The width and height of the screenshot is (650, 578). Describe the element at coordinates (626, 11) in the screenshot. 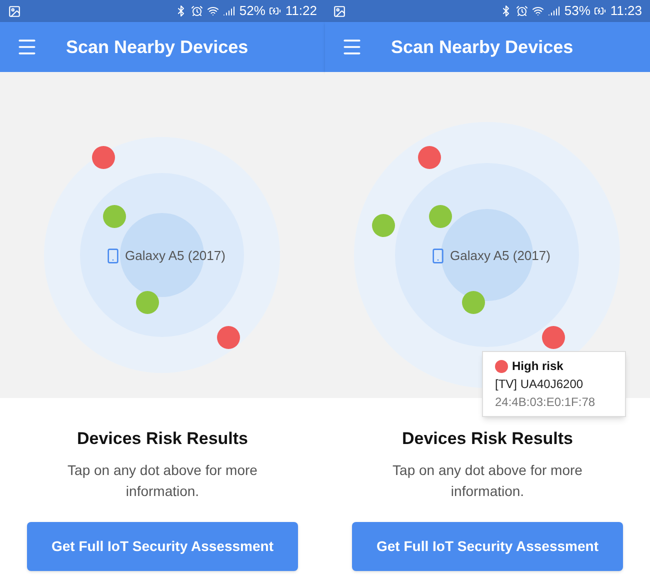

I see `clock-time: 11:23` at that location.